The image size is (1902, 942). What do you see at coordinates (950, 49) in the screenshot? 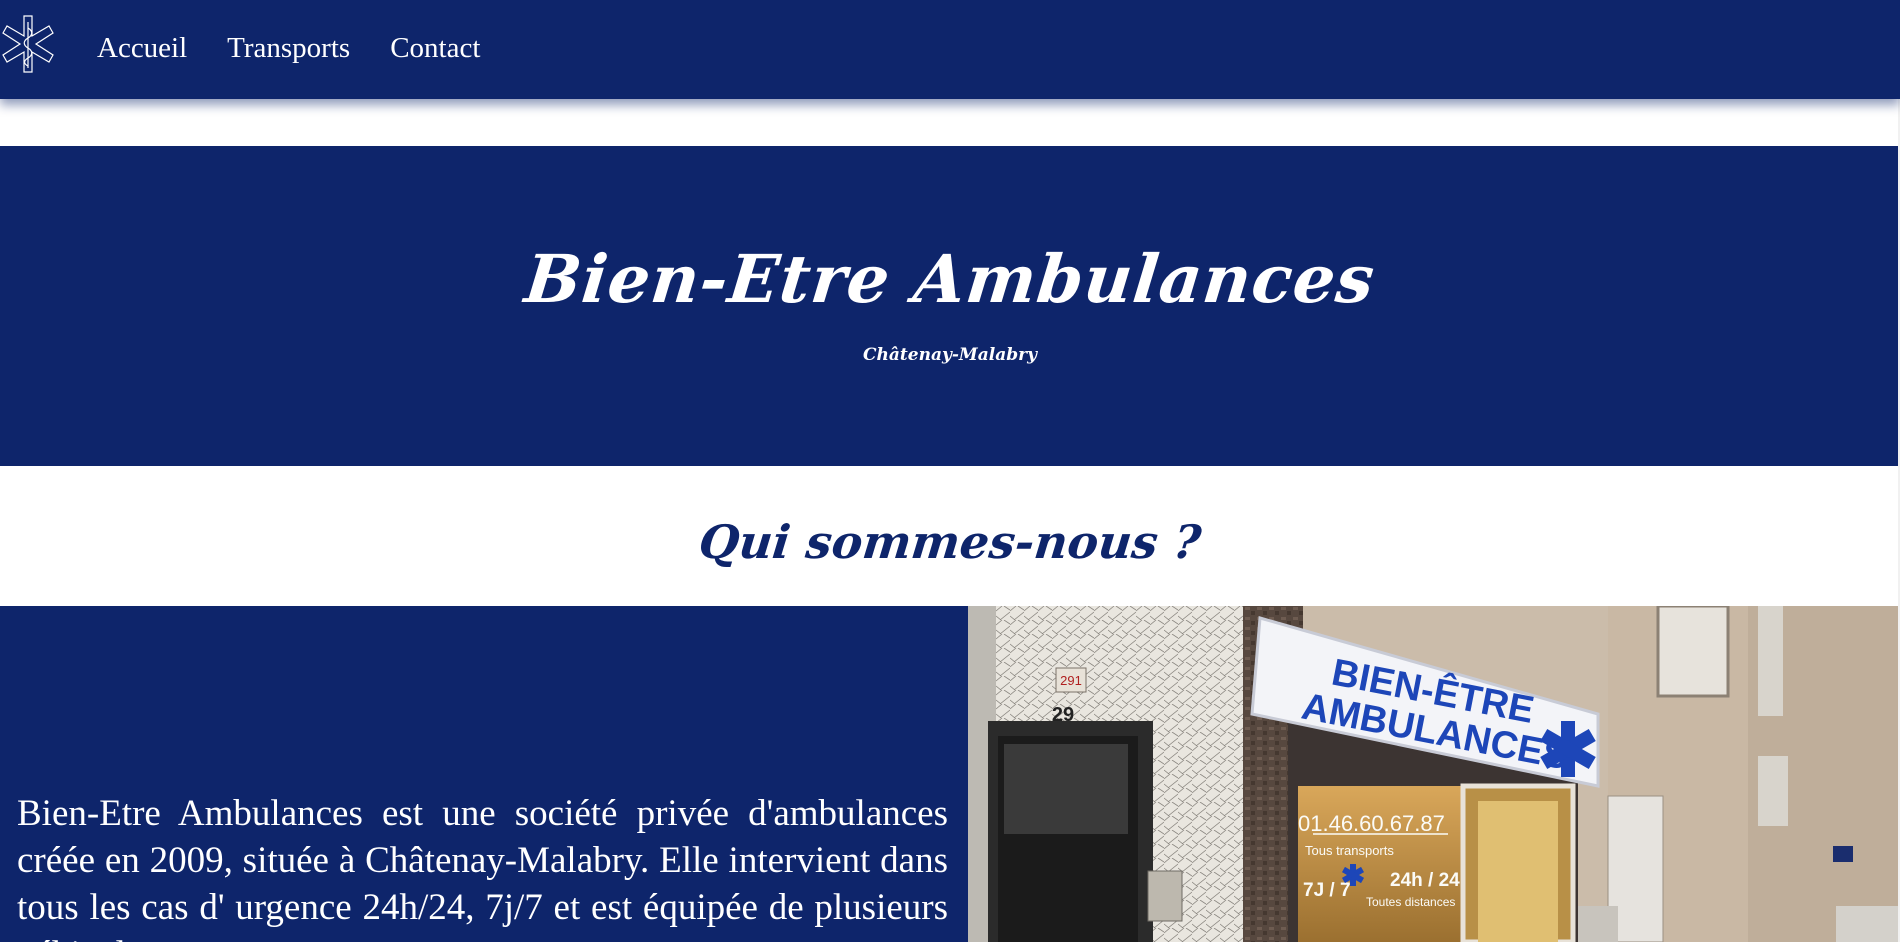
I see `navbar: Accueil Transports Contact` at bounding box center [950, 49].